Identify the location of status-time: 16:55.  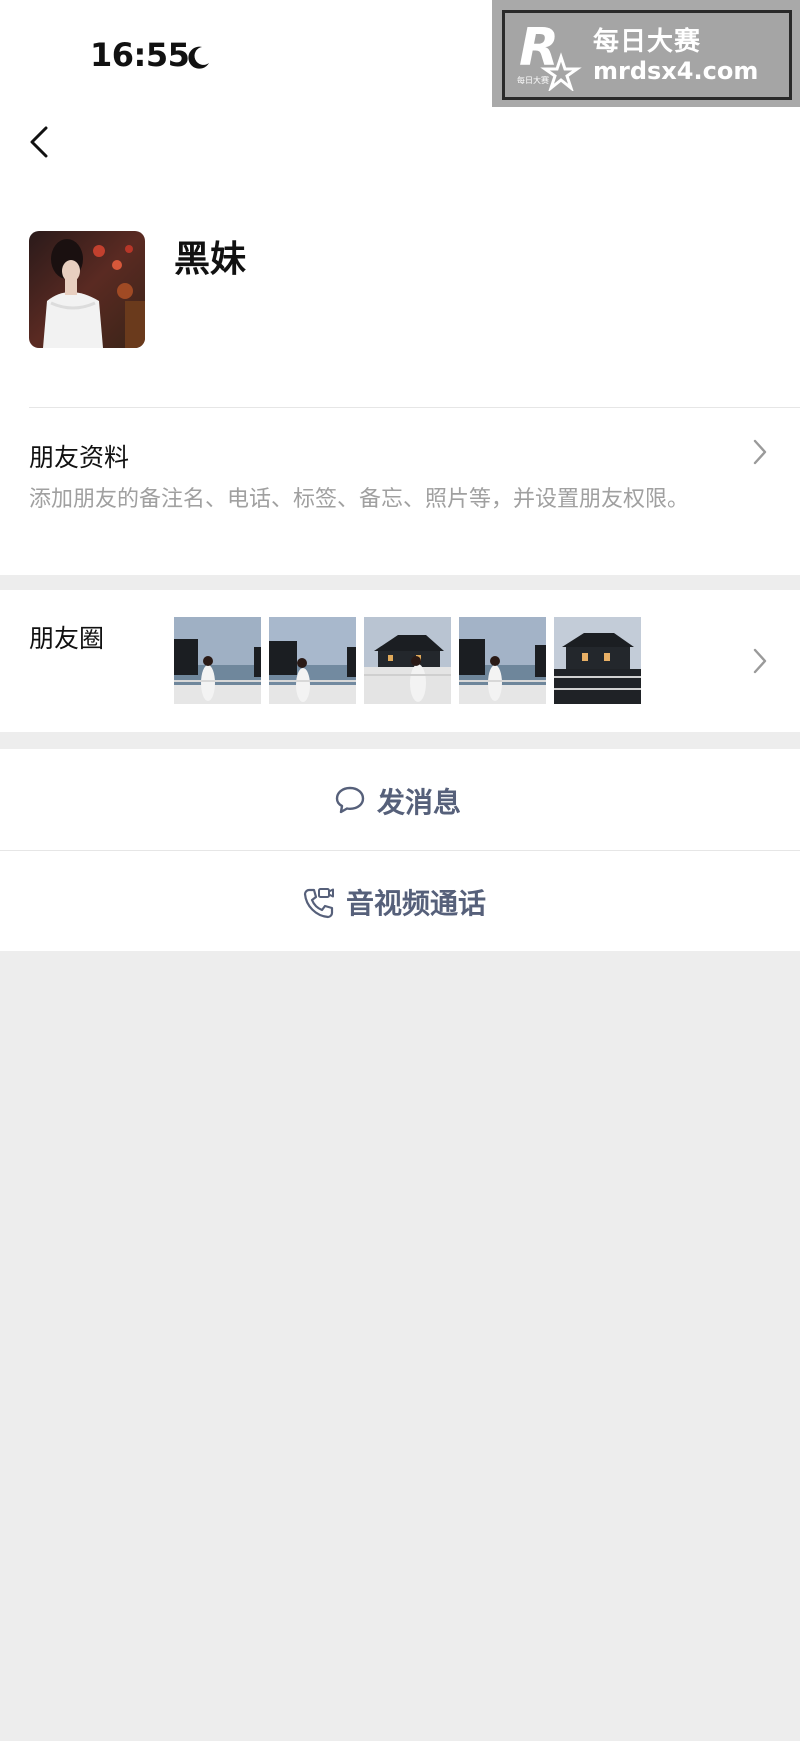
(140, 55).